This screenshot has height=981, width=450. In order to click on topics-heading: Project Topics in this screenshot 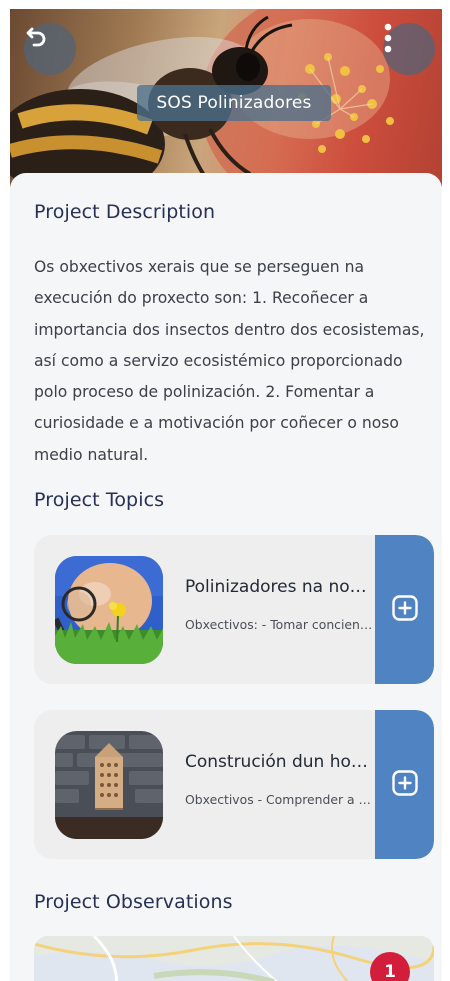, I will do `click(99, 500)`.